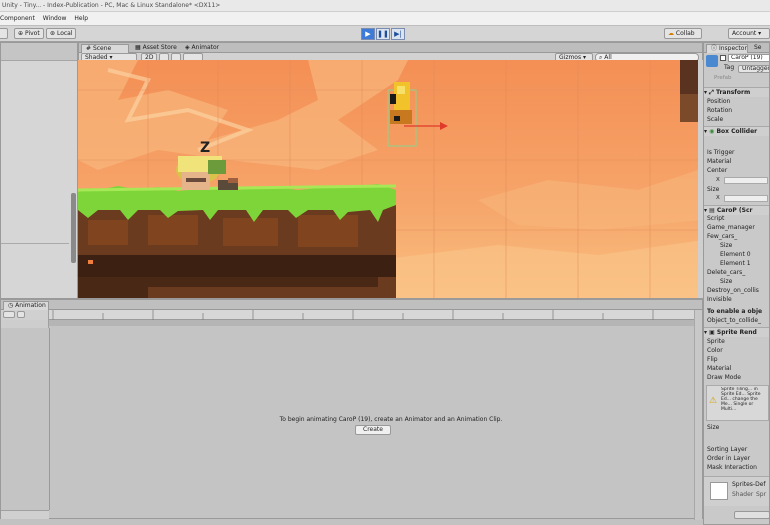 Image resolution: width=770 pixels, height=525 pixels. I want to click on scale-tool-button, so click(4, 33).